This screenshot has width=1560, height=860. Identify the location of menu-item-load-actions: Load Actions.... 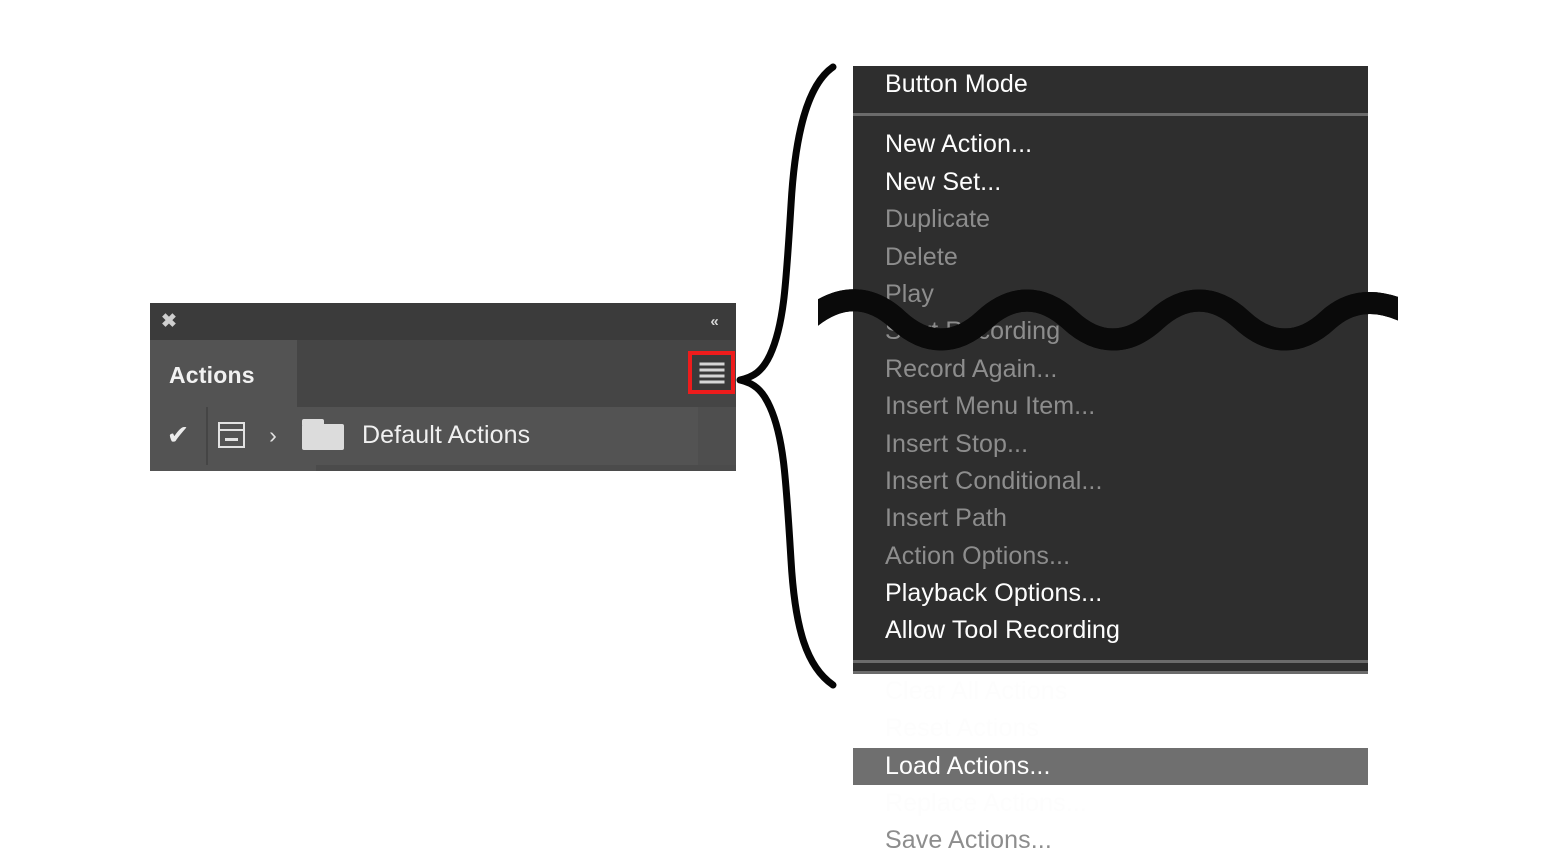
(1110, 766).